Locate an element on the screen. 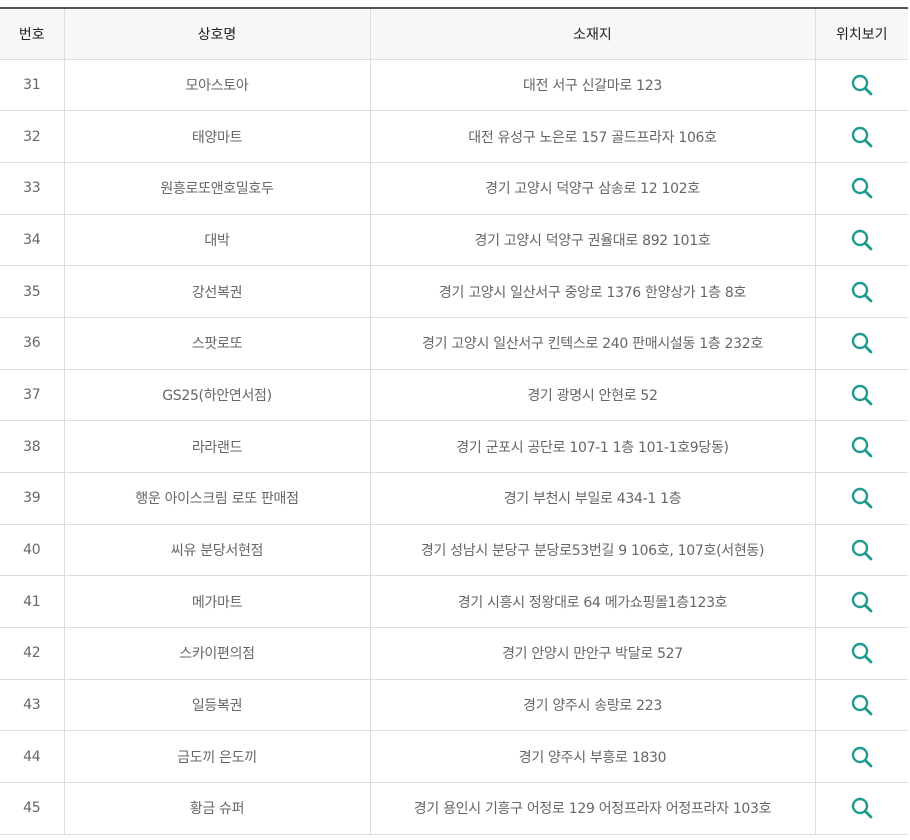  row-address: 경기 고양시 덕양구 권율대로 892 101호 is located at coordinates (592, 240).